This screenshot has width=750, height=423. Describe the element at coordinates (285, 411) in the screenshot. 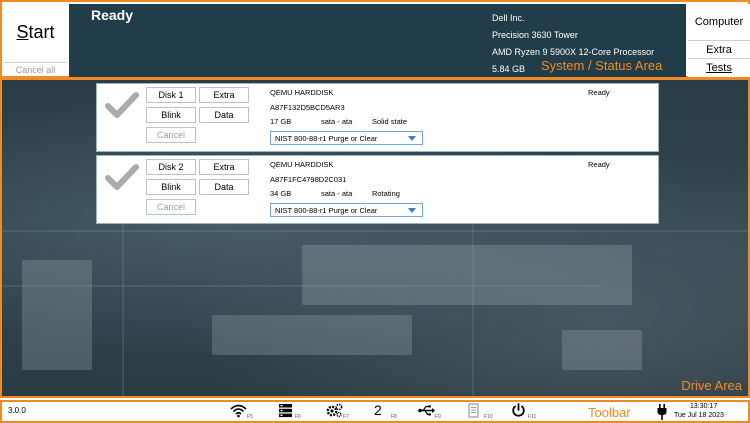

I see `server-icon` at that location.